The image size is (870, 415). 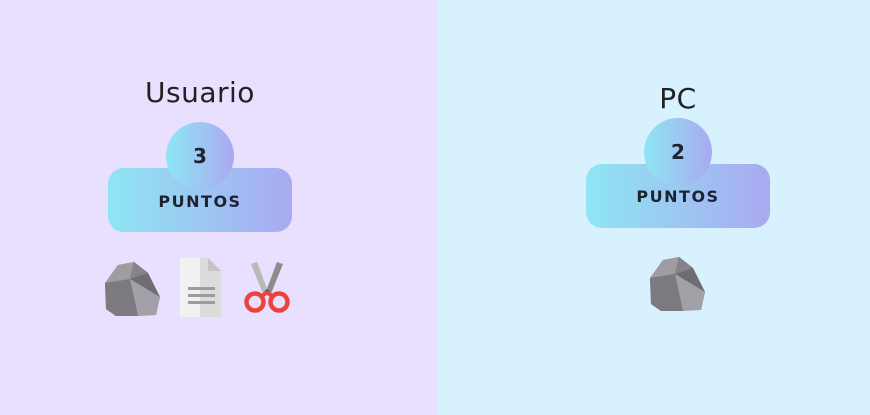 I want to click on choice-paper-button, so click(x=201, y=288).